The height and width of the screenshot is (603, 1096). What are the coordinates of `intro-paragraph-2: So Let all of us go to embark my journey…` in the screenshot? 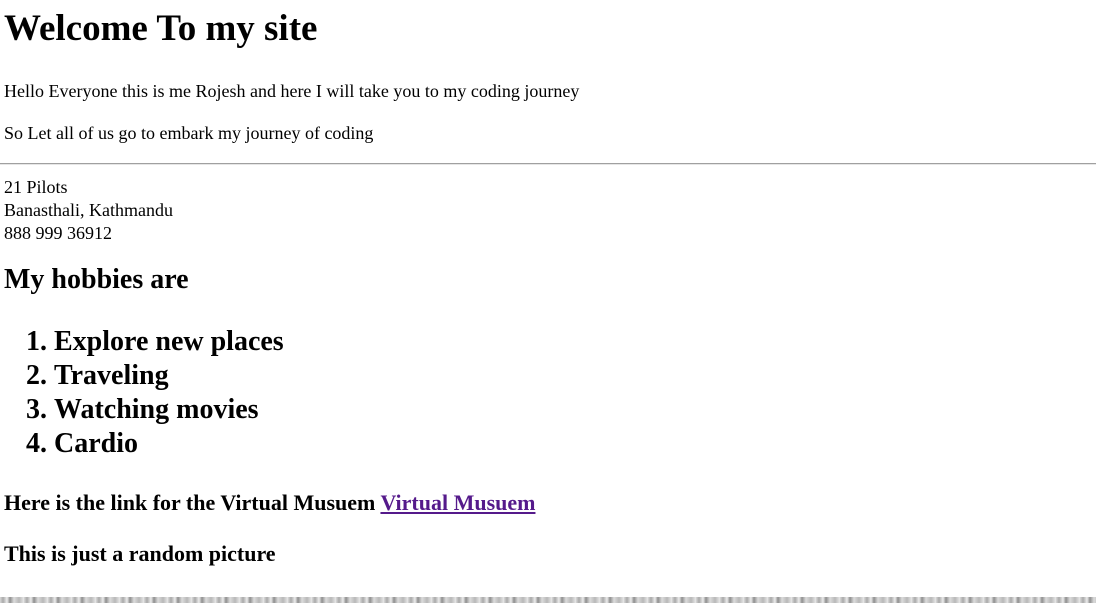 It's located at (189, 133).